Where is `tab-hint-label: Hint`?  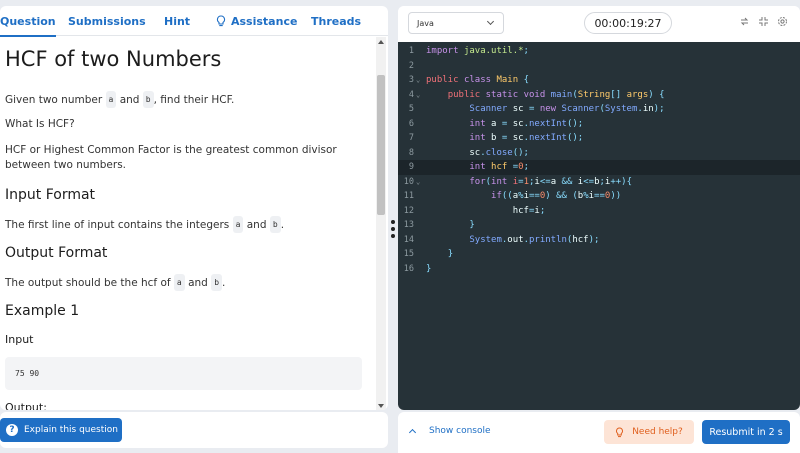 tab-hint-label: Hint is located at coordinates (177, 21).